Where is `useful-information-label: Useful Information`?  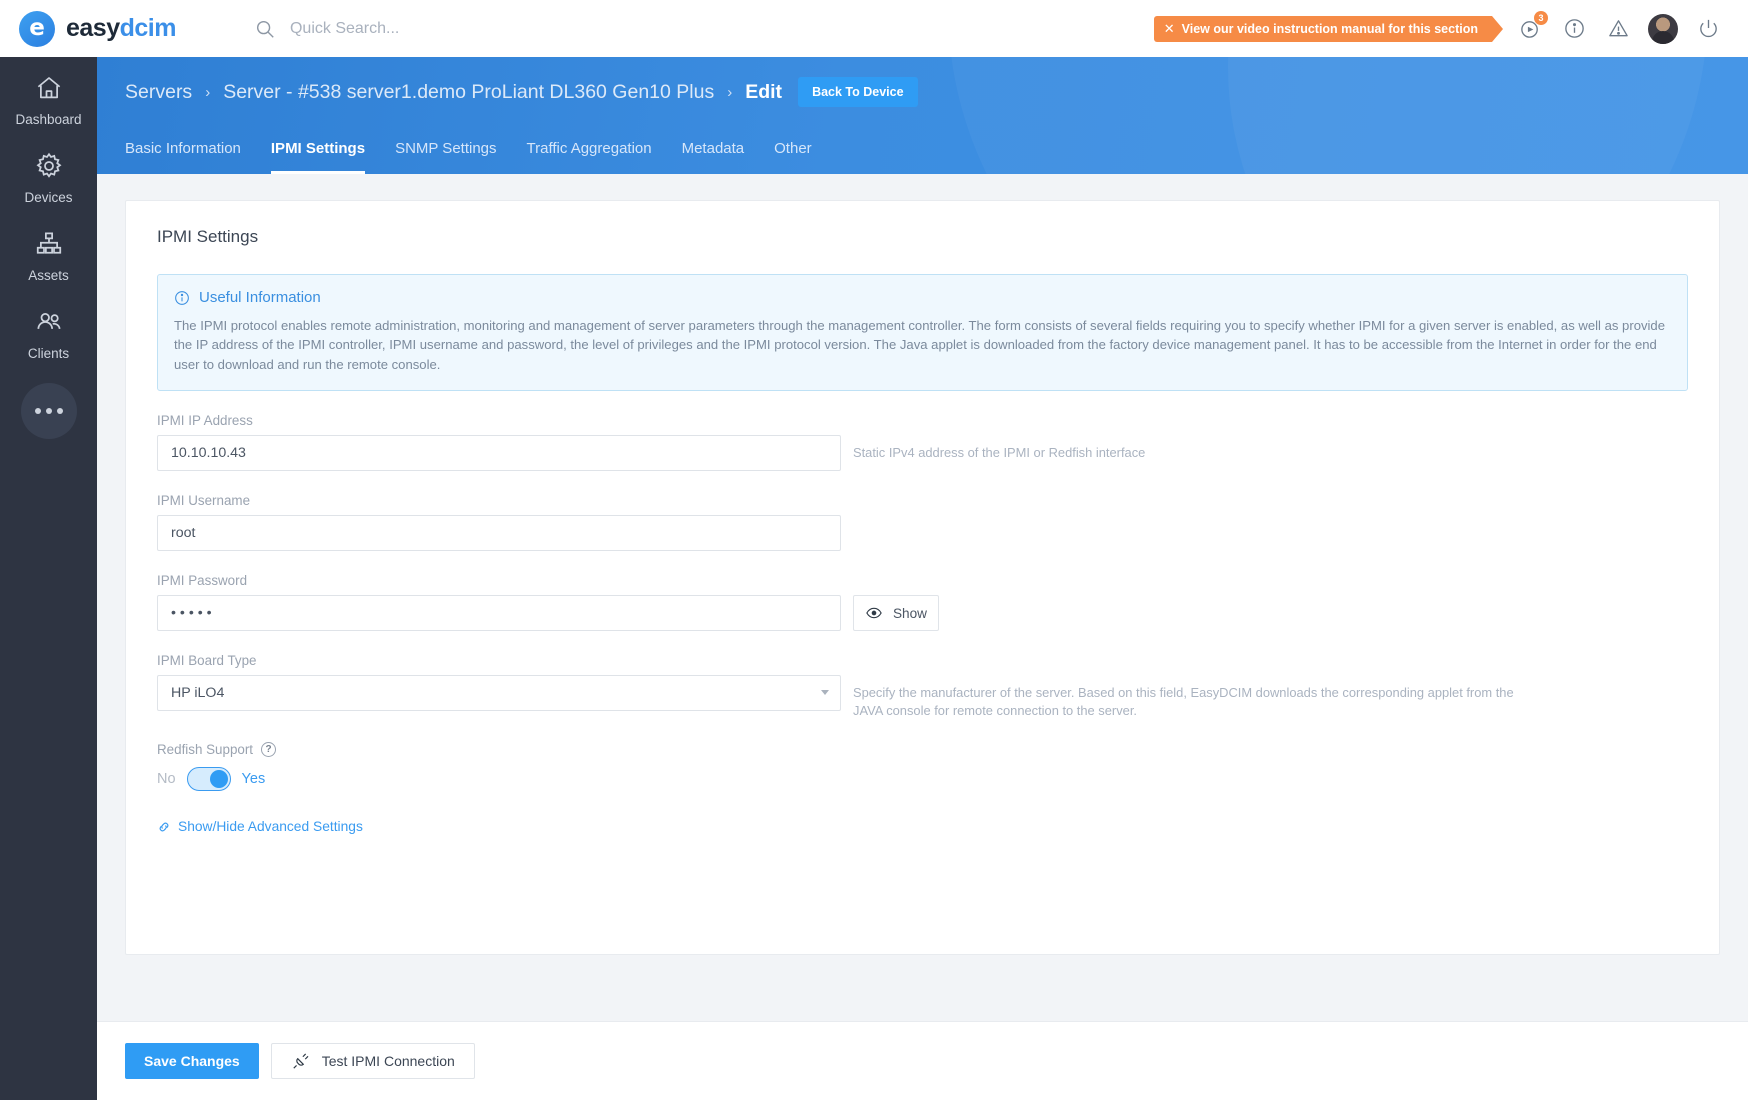
useful-information-label: Useful Information is located at coordinates (260, 297).